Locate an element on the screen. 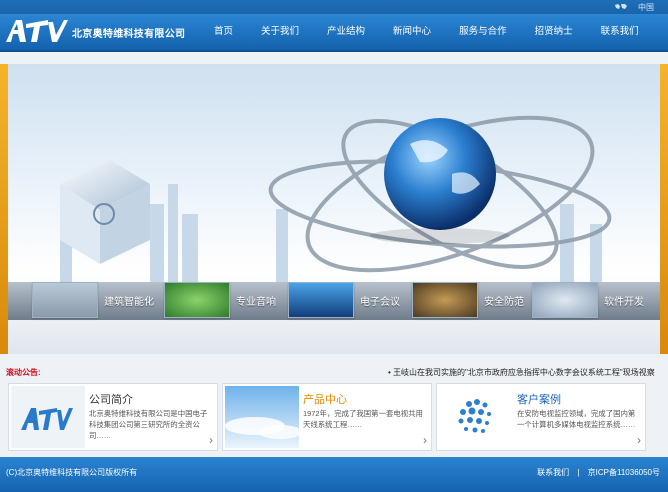 This screenshot has height=492, width=668. category-strip: 建筑智能化 专业音响 电子会议 安全防范 软件开发 is located at coordinates (334, 300).